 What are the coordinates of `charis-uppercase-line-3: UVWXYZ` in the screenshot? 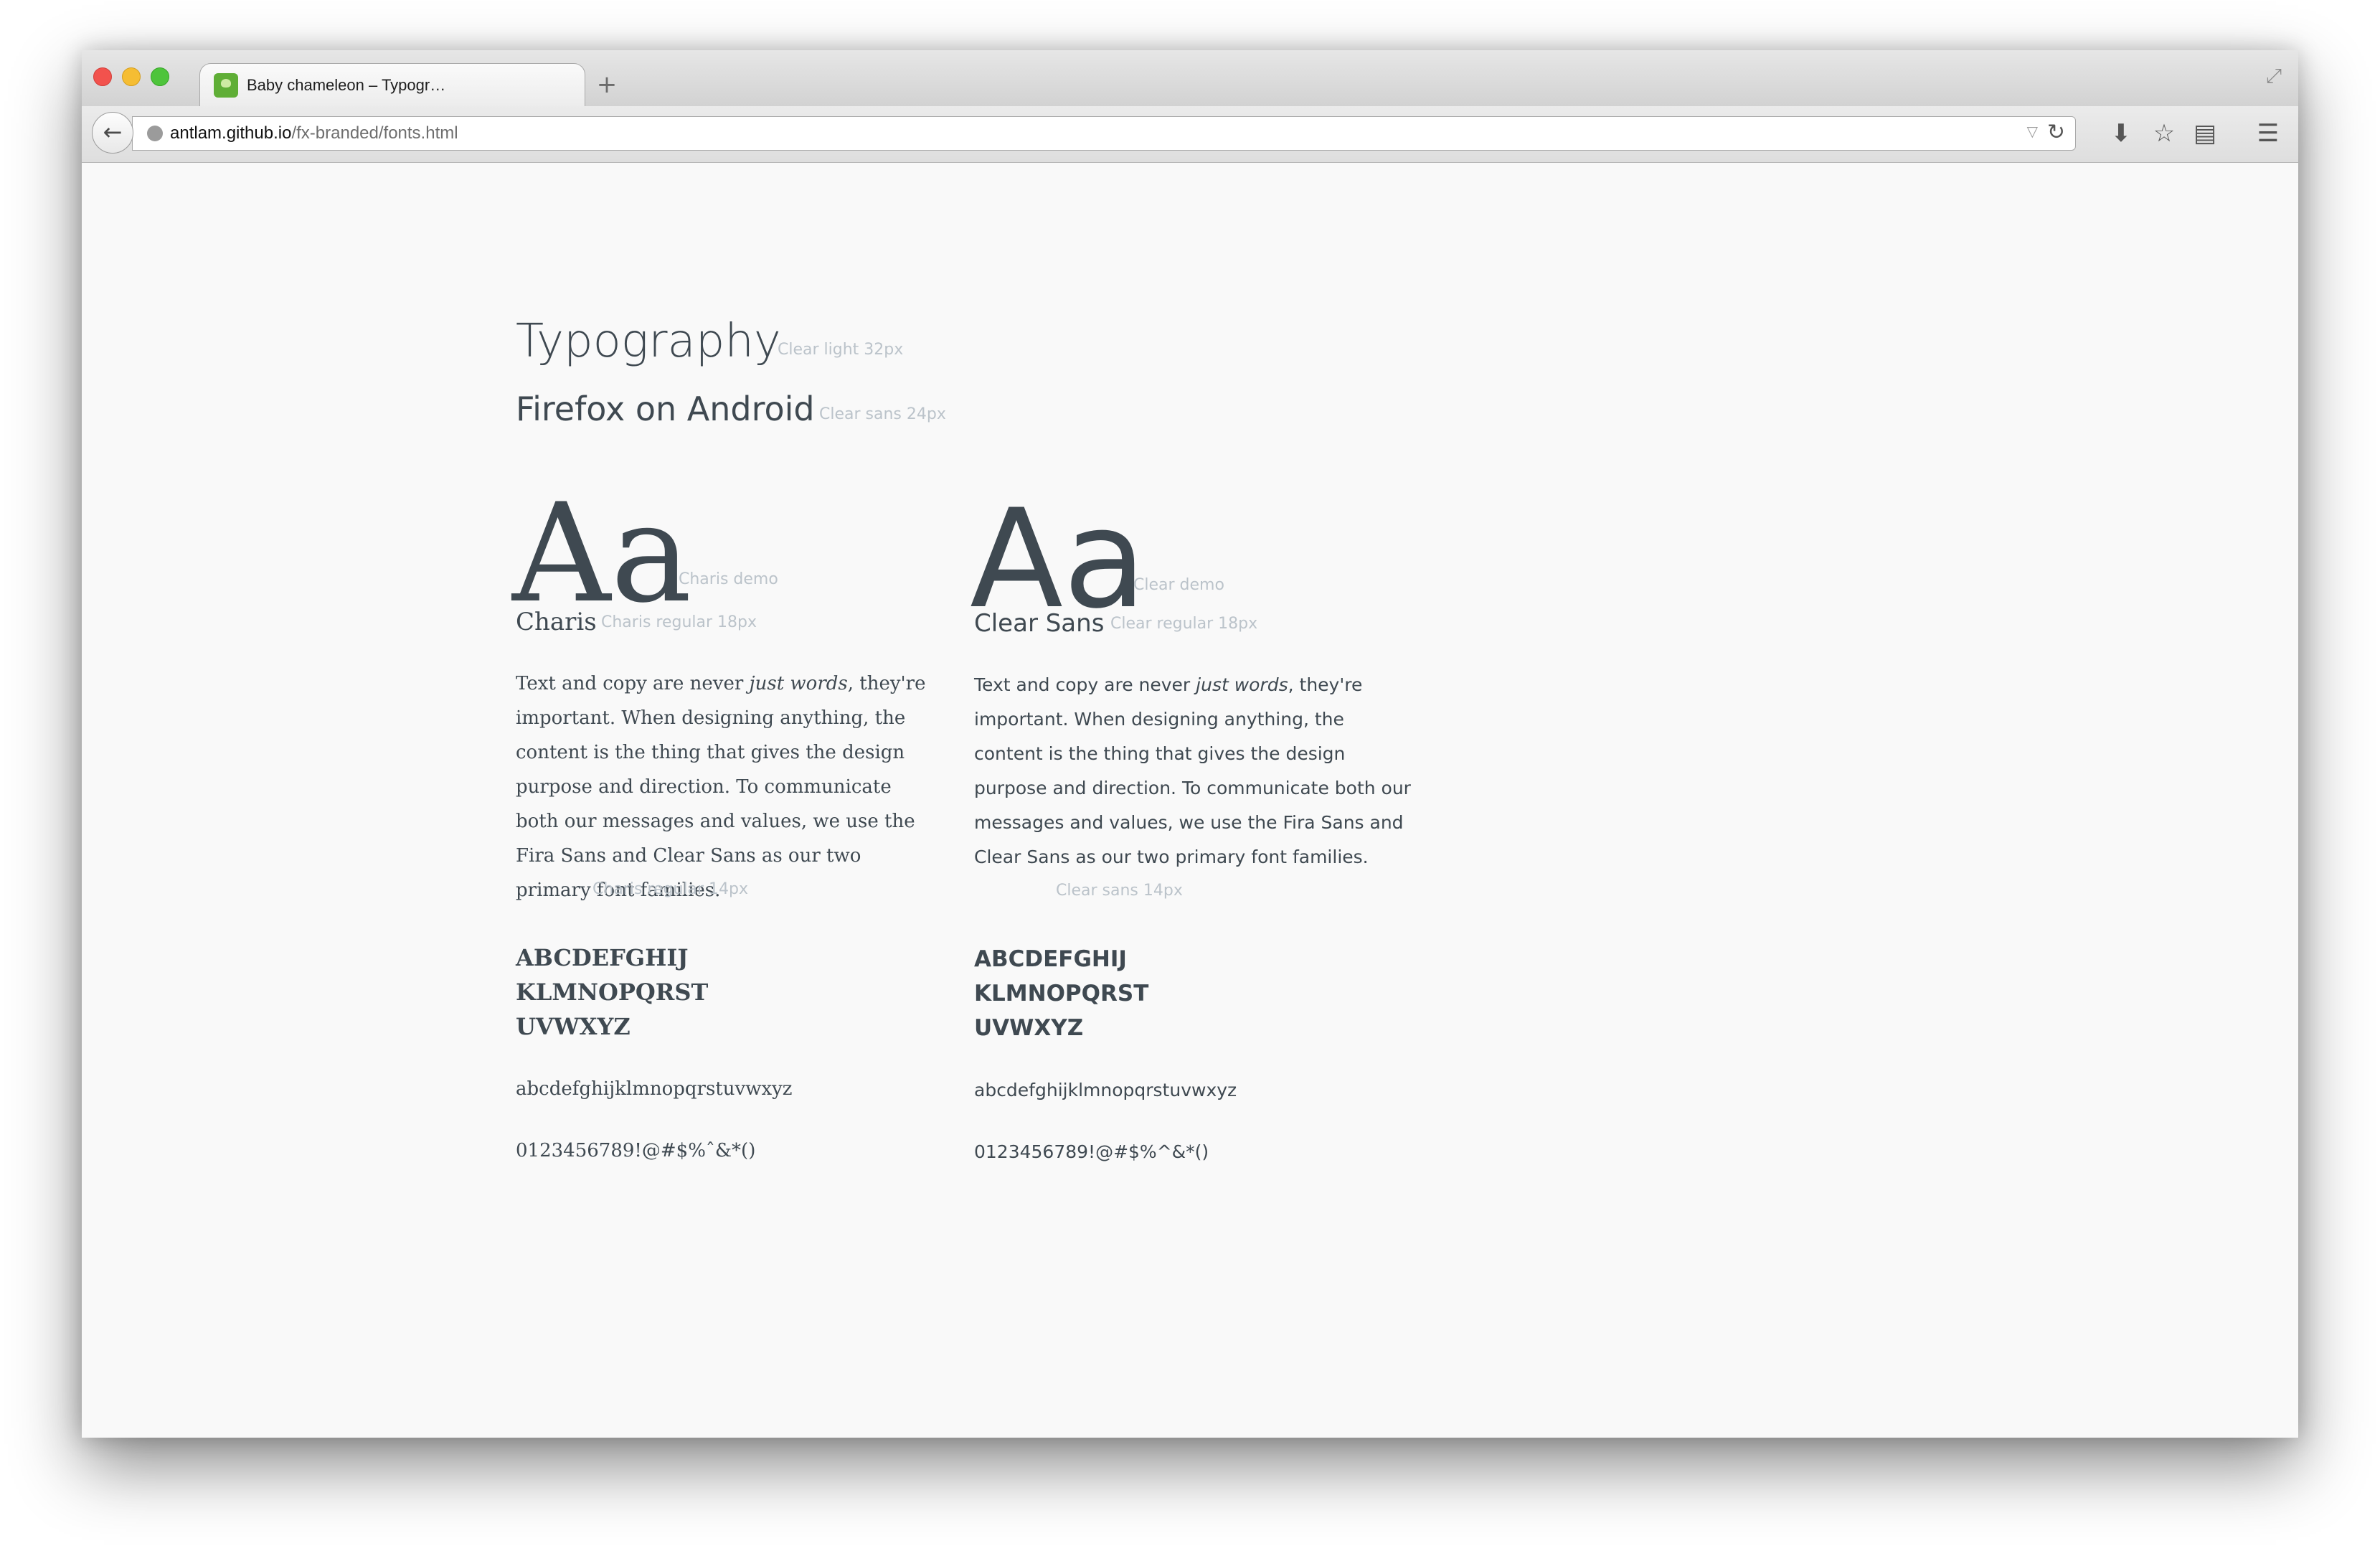 It's located at (573, 1026).